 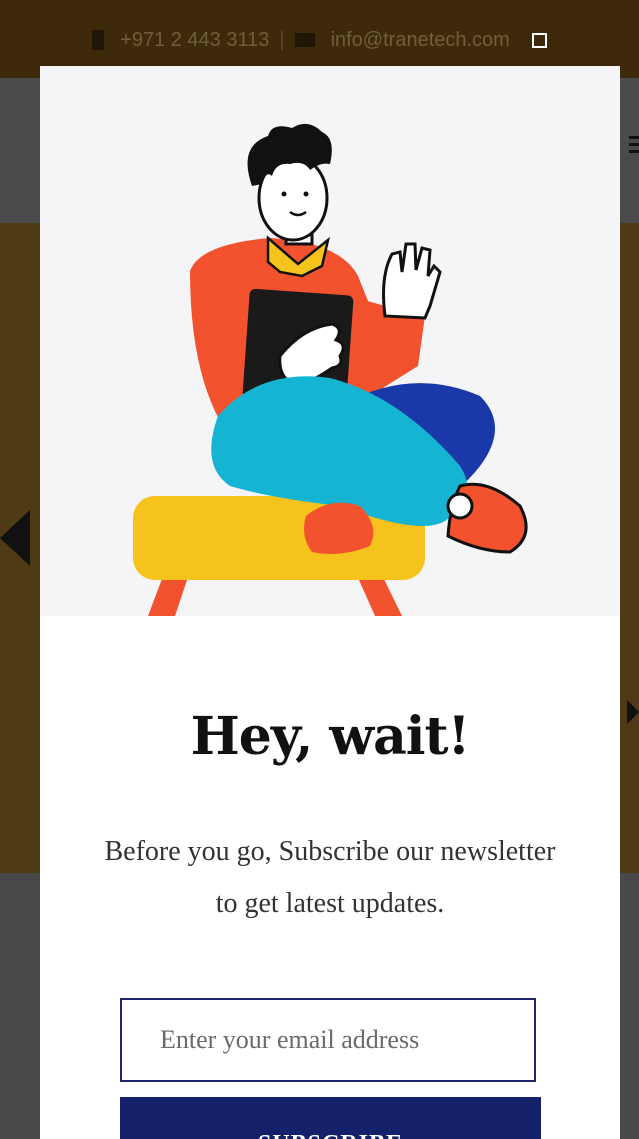 What do you see at coordinates (328, 1040) in the screenshot?
I see `email-field` at bounding box center [328, 1040].